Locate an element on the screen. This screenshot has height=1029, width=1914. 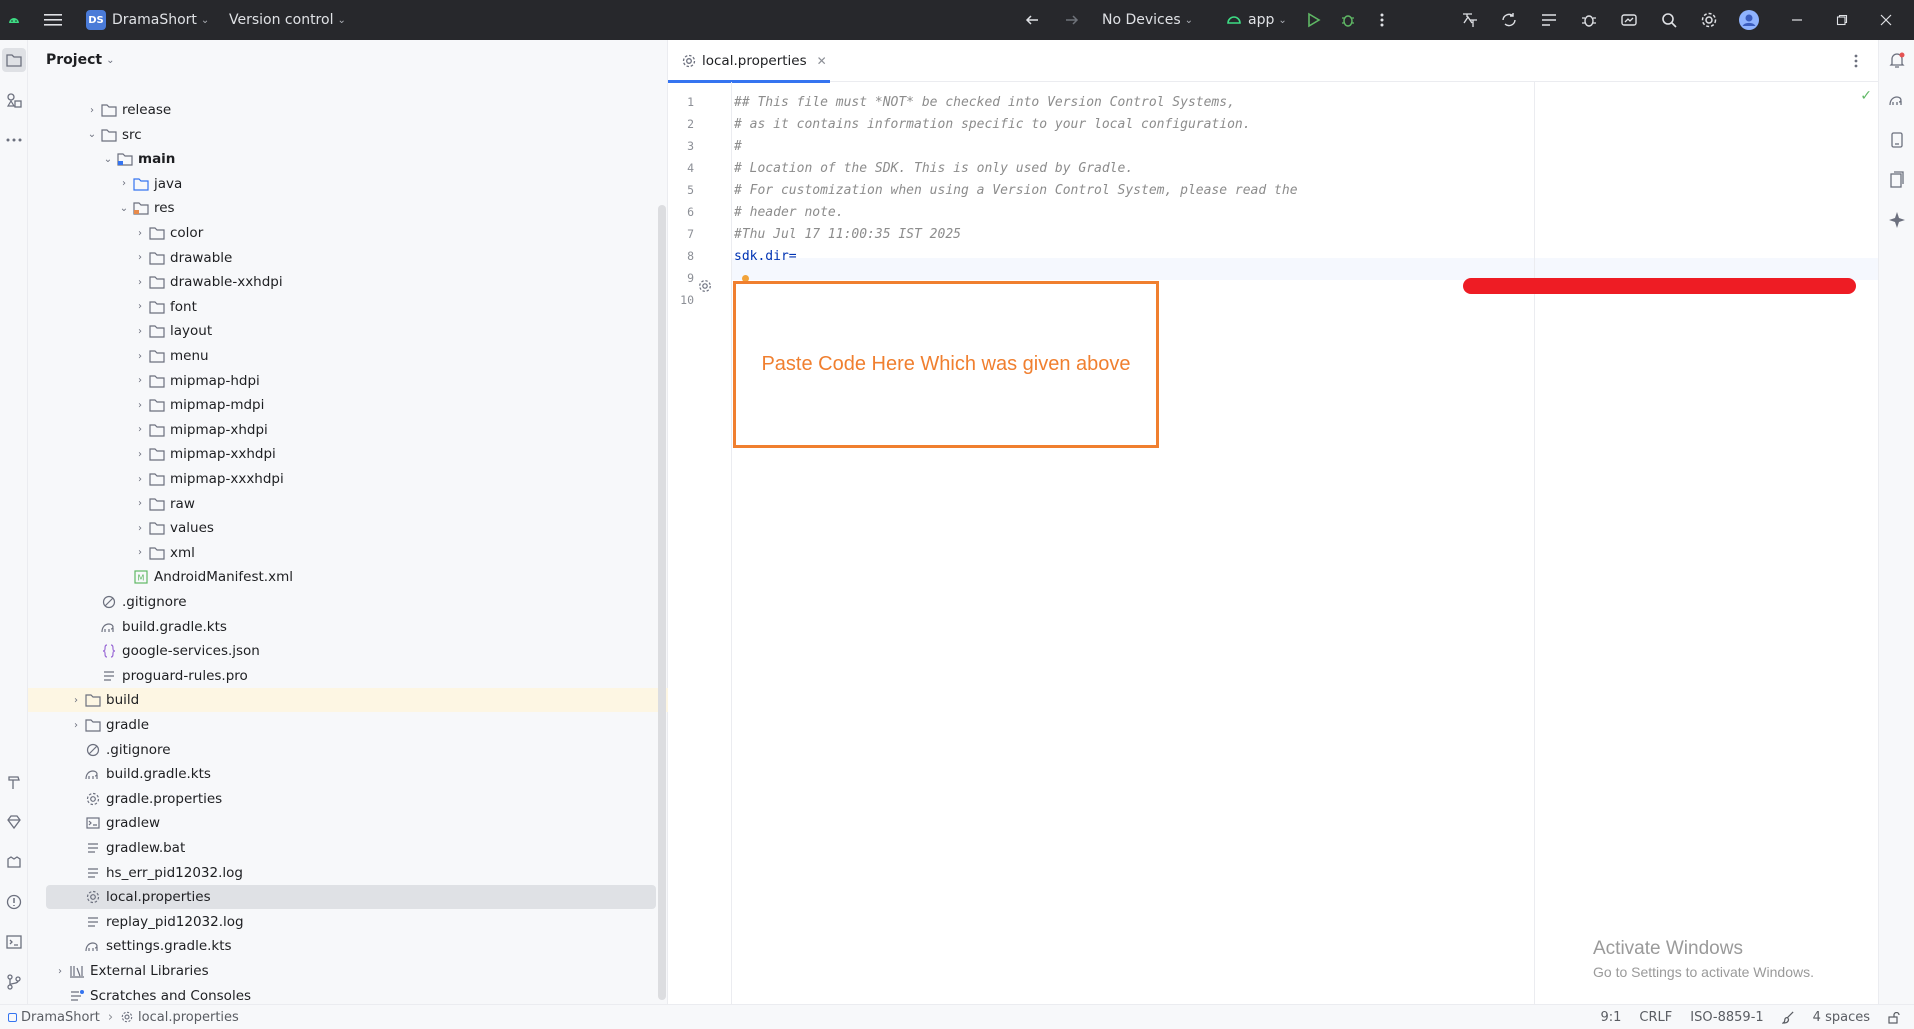
tree-item: › build is located at coordinates (348, 700).